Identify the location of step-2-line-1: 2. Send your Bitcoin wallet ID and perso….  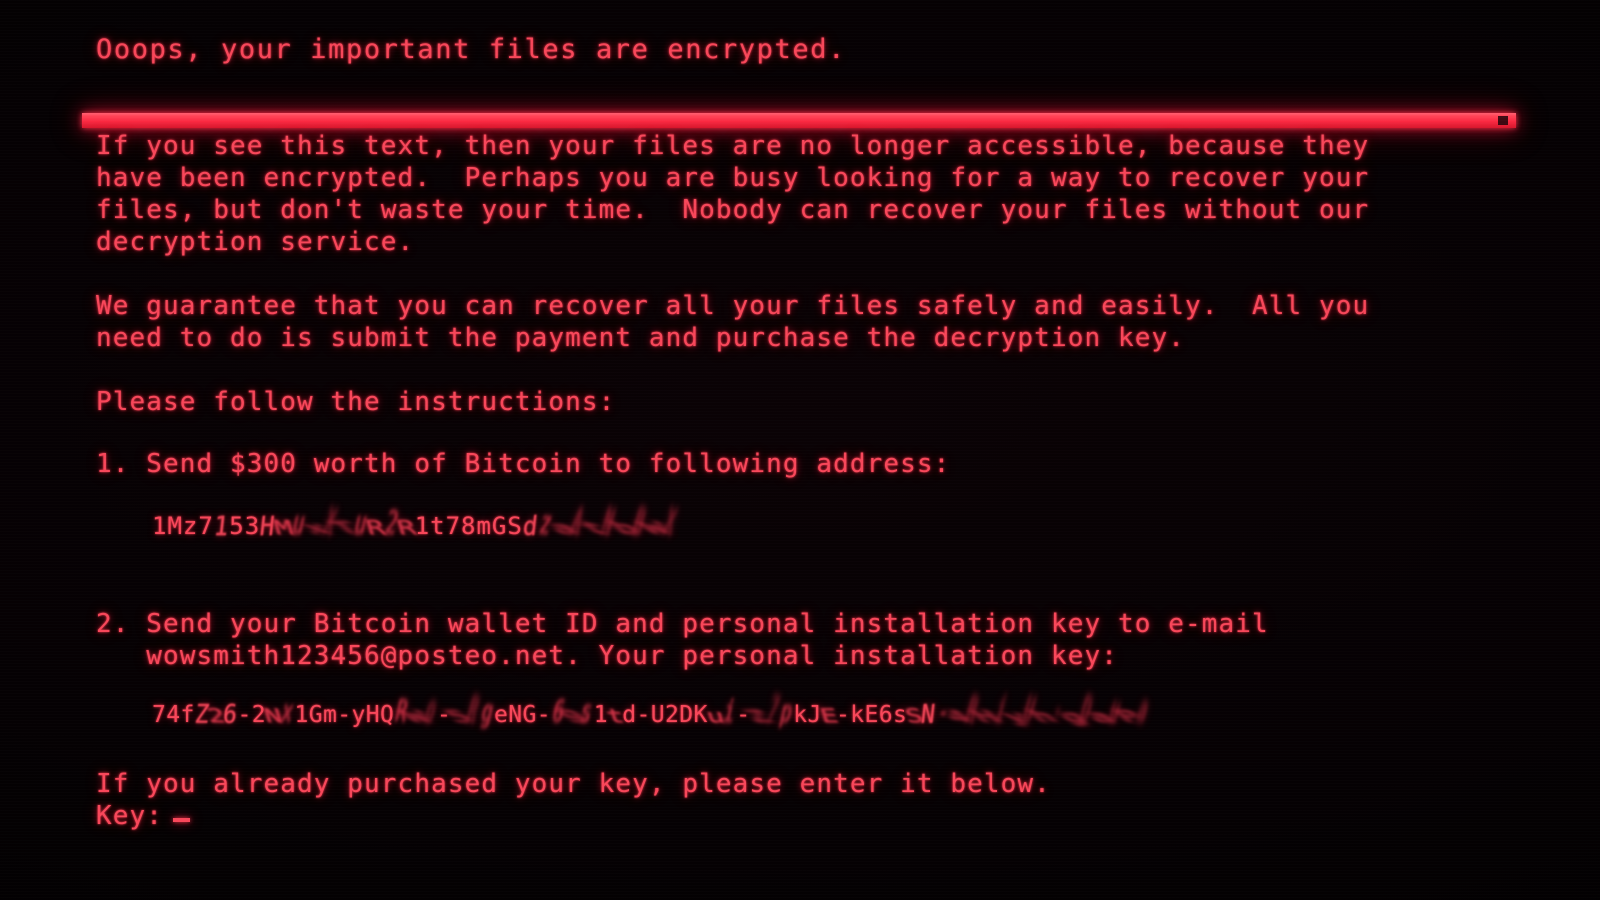
(682, 624).